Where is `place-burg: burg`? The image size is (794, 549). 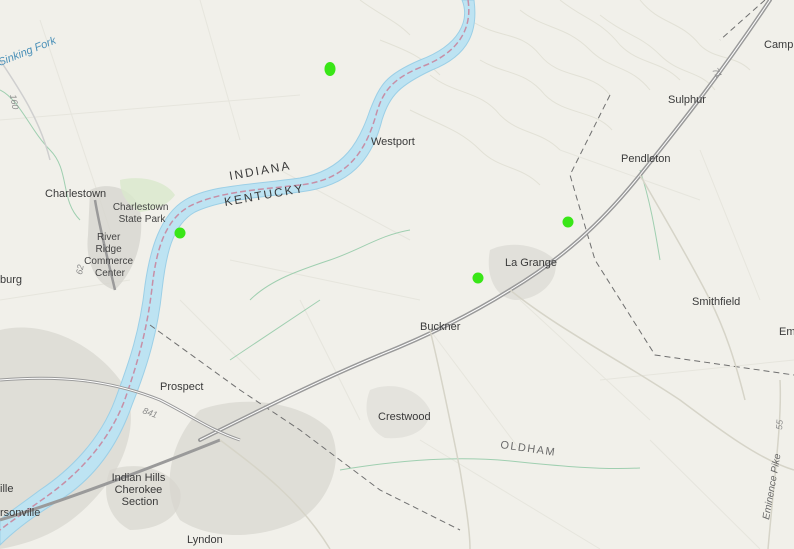
place-burg: burg is located at coordinates (11, 280).